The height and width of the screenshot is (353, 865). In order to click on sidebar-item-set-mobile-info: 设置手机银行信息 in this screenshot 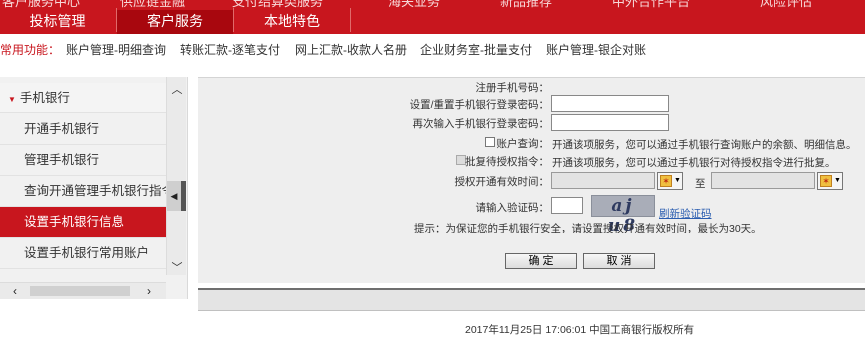, I will do `click(83, 222)`.